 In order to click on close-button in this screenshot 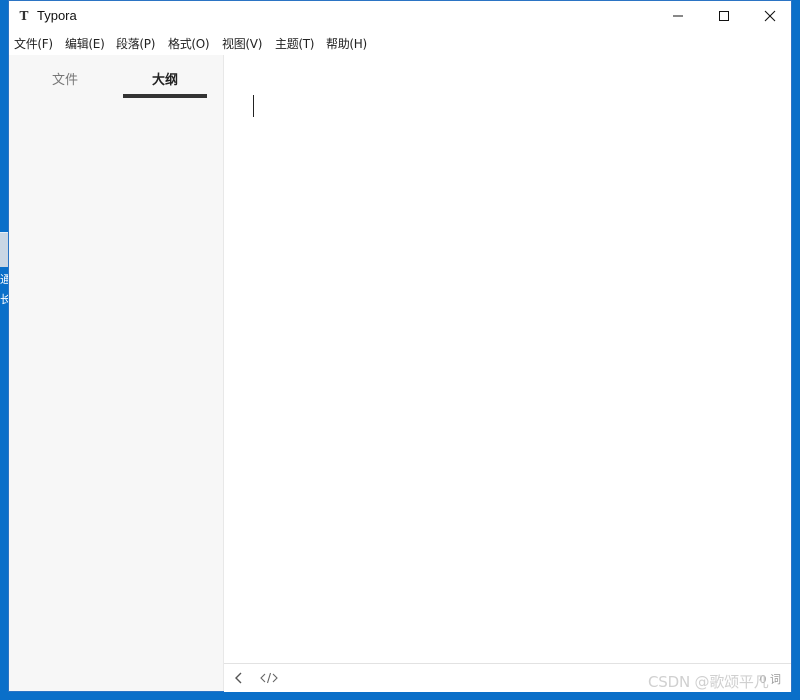, I will do `click(770, 16)`.